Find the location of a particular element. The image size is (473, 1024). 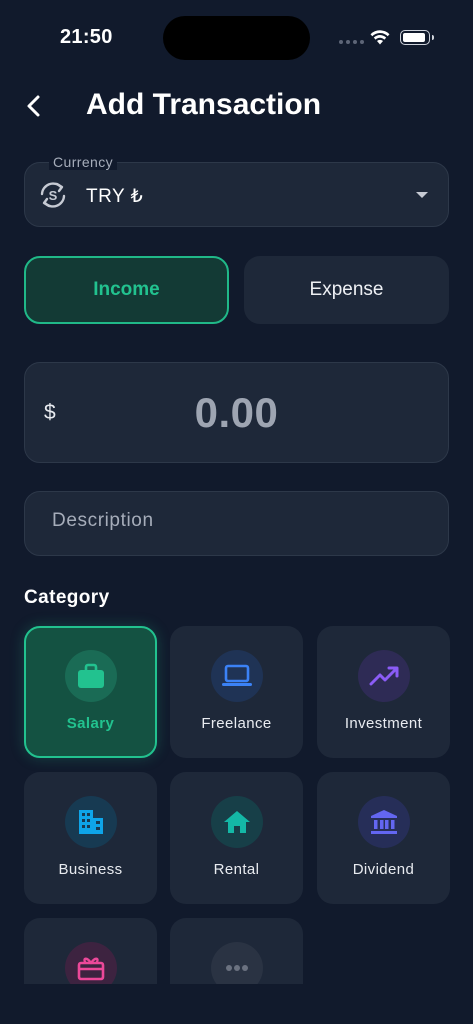

trending-up-icon is located at coordinates (383, 676).